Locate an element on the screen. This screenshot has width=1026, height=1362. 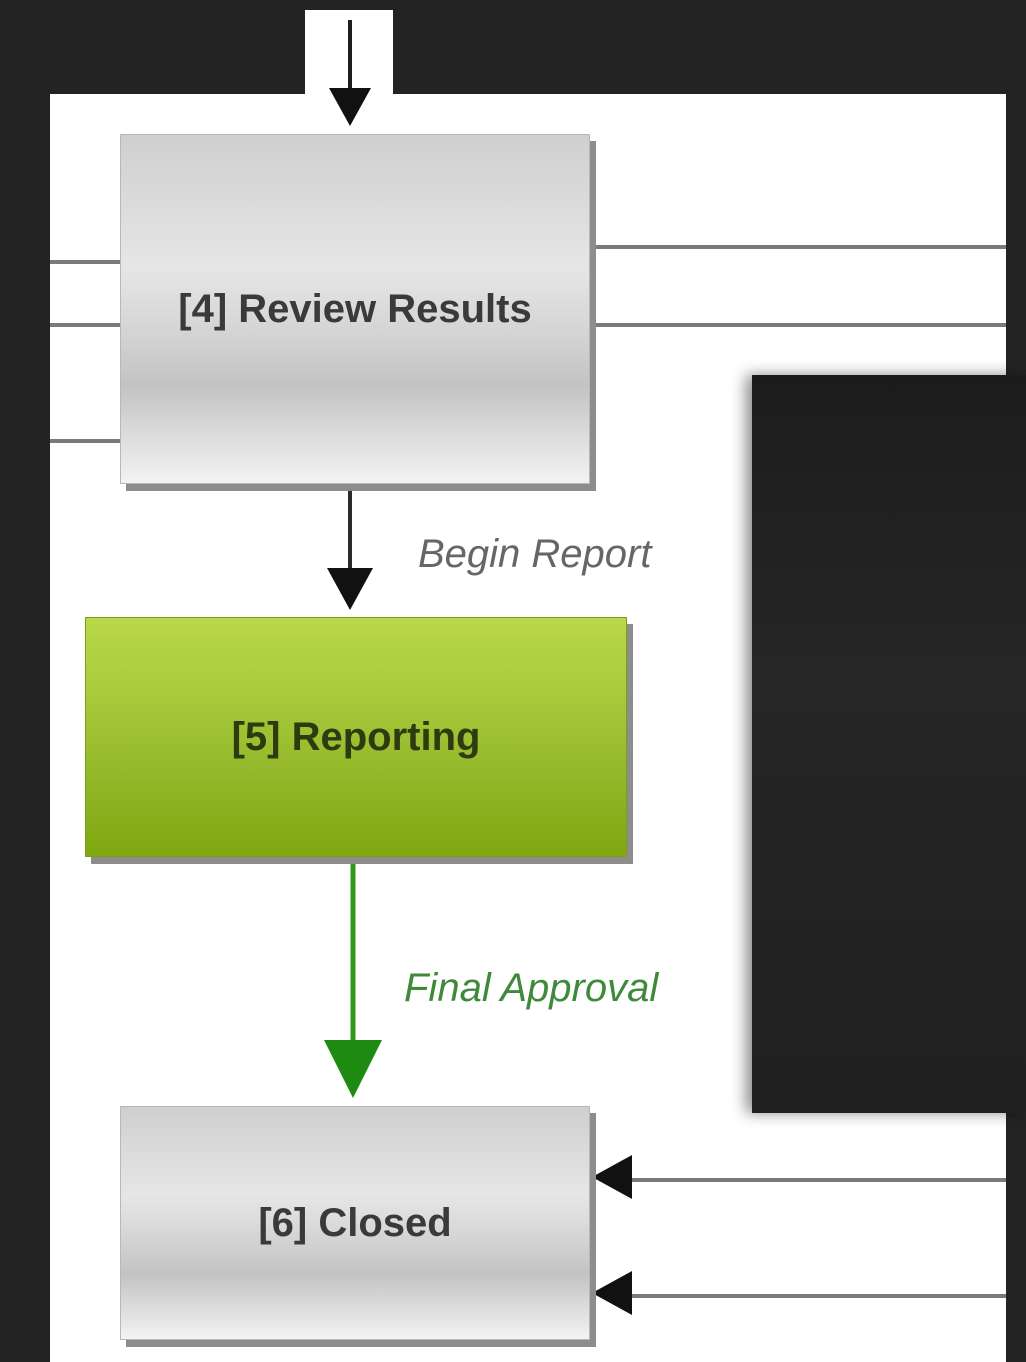
node-review-results: [4] Review Results is located at coordinates (355, 309).